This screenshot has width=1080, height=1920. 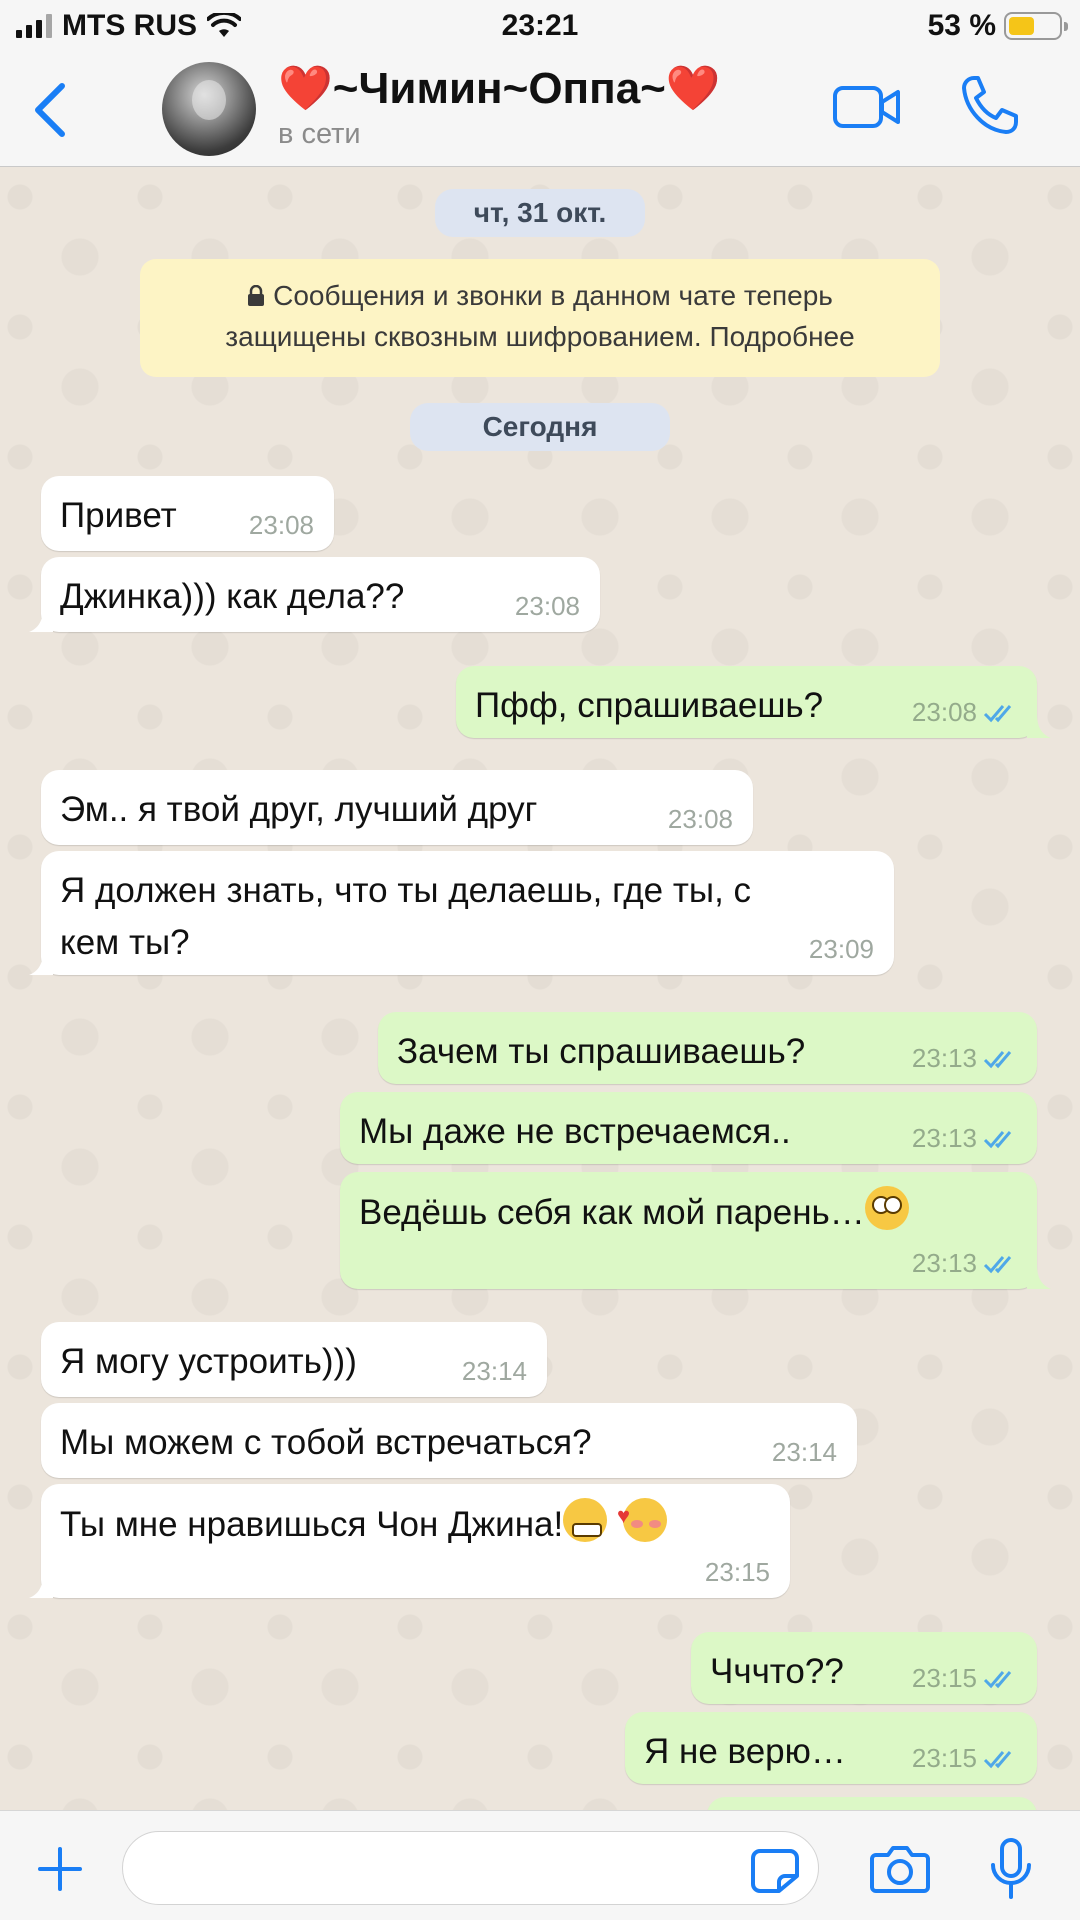 What do you see at coordinates (649, 705) in the screenshot?
I see `message-text: Пфф, спрашиваешь?` at bounding box center [649, 705].